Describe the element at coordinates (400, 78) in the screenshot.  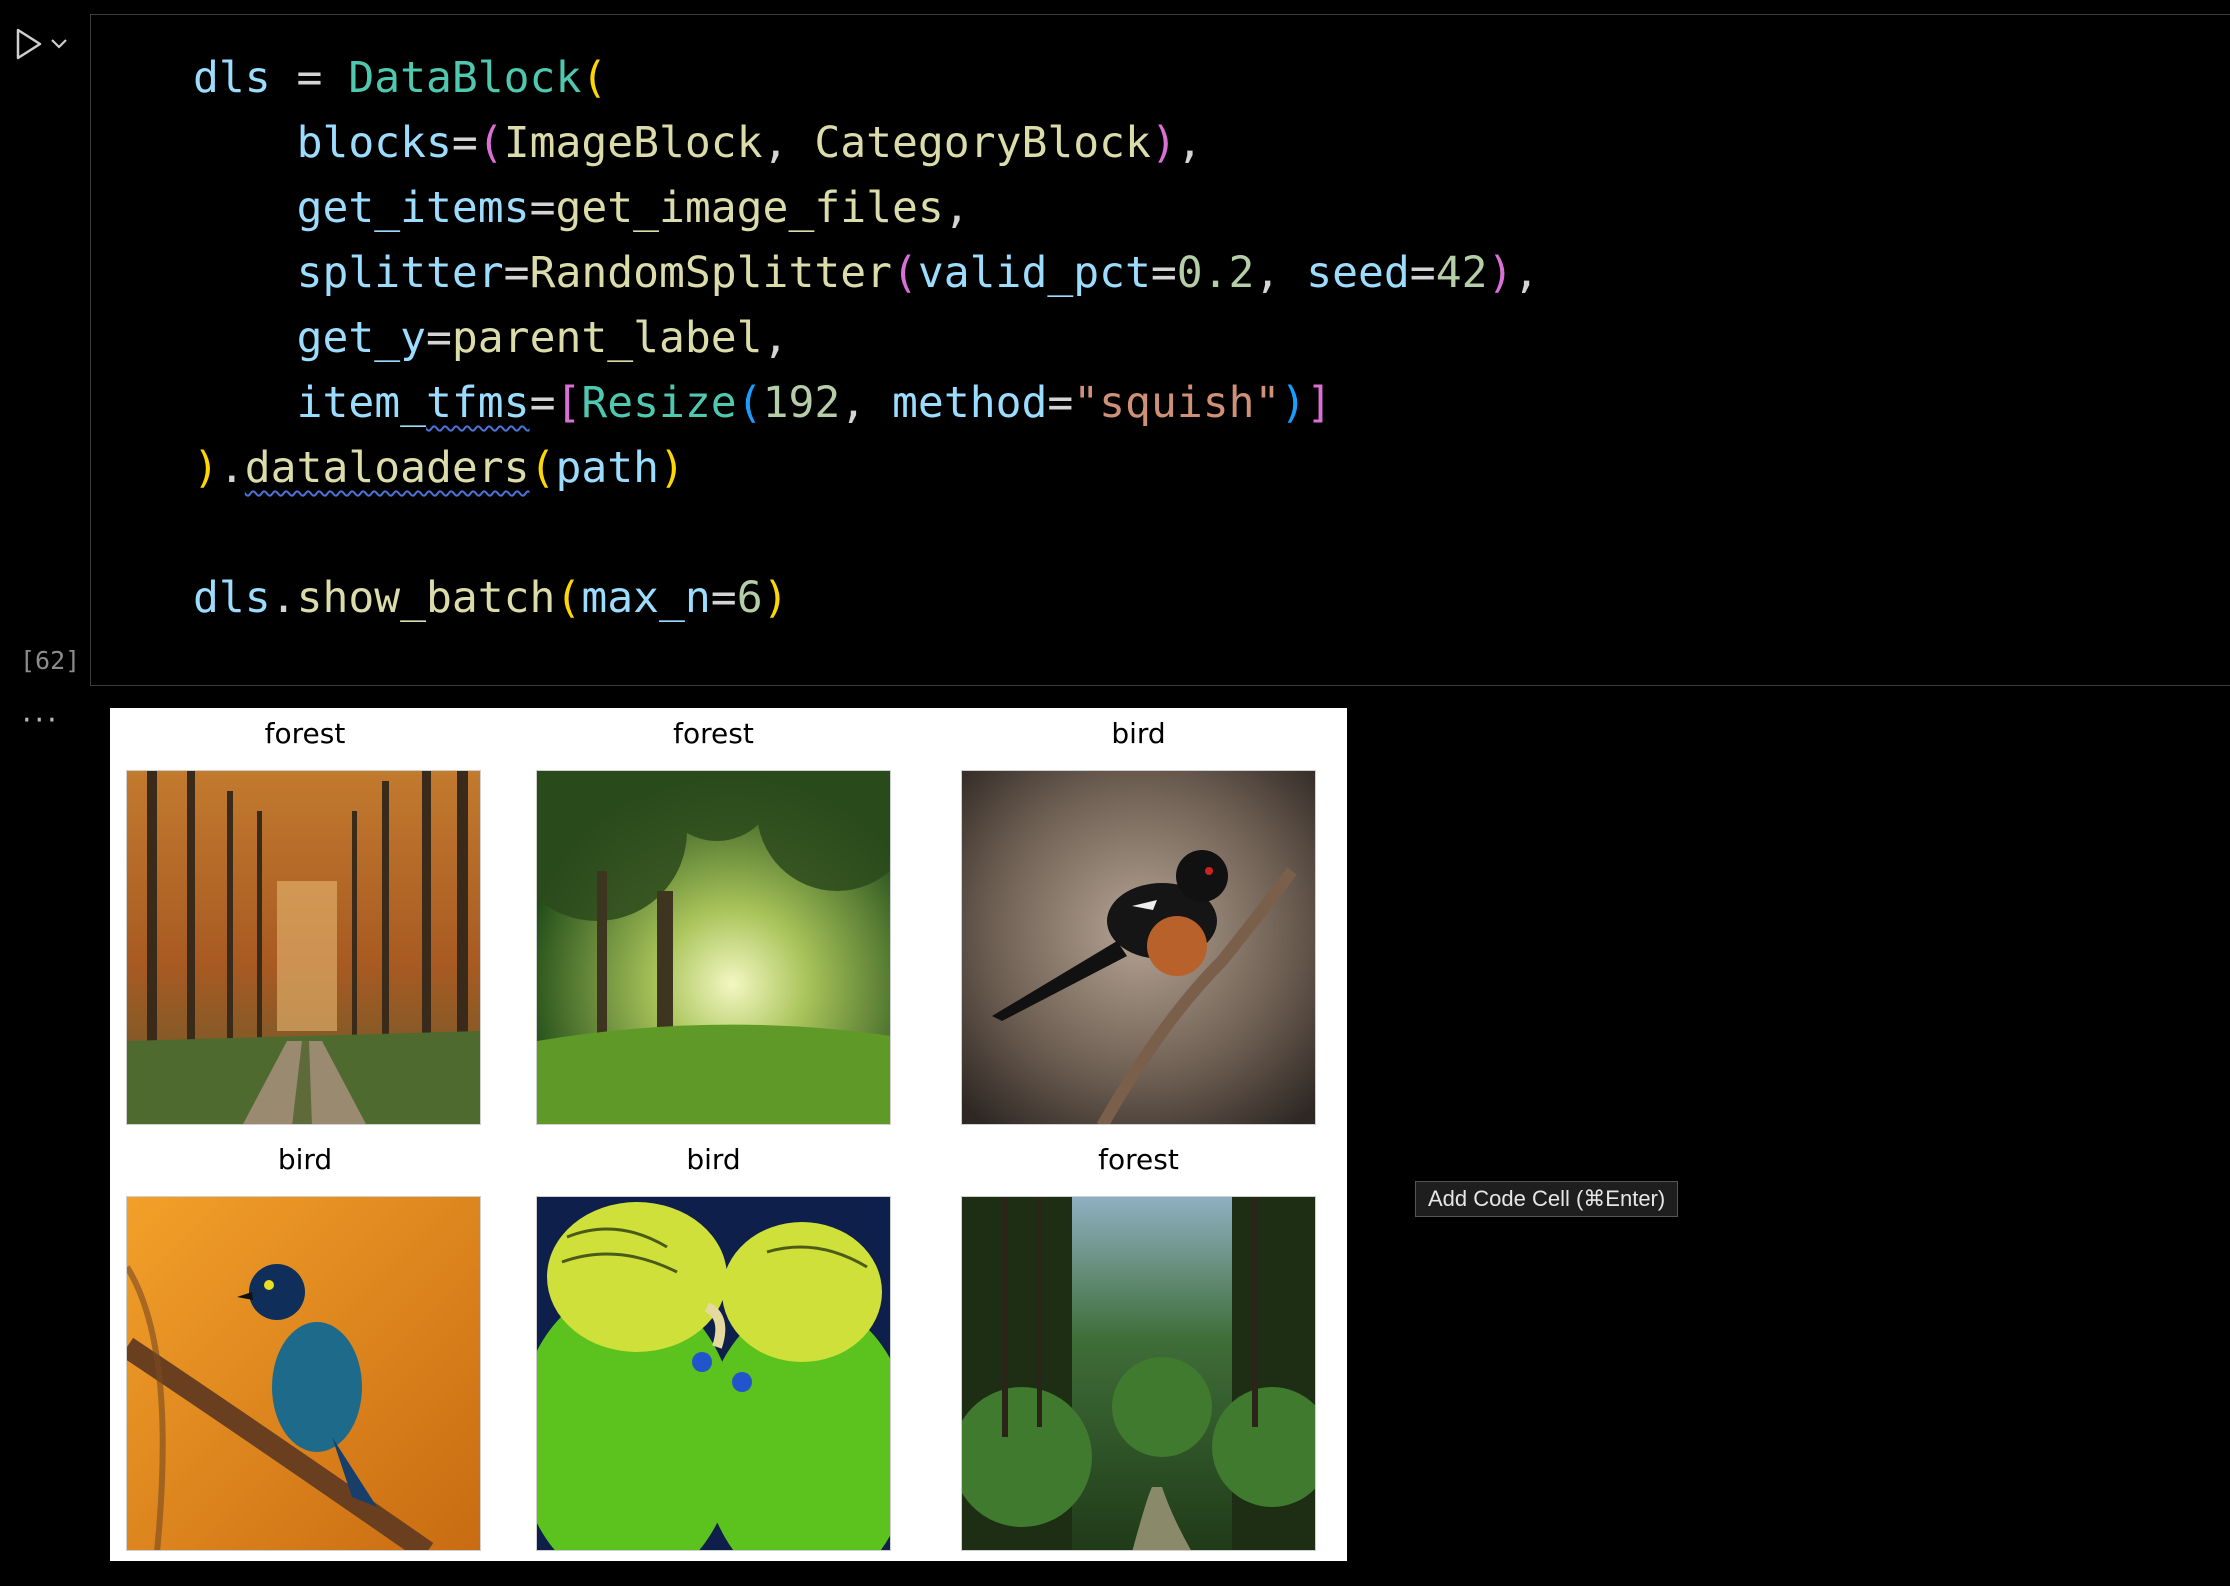
I see `code-line: dls = DataBlock(` at that location.